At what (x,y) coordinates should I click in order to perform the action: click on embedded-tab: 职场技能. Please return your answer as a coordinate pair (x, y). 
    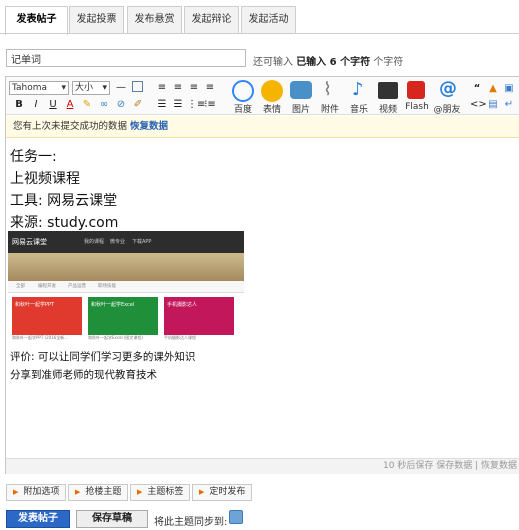
    Looking at the image, I should click on (107, 286).